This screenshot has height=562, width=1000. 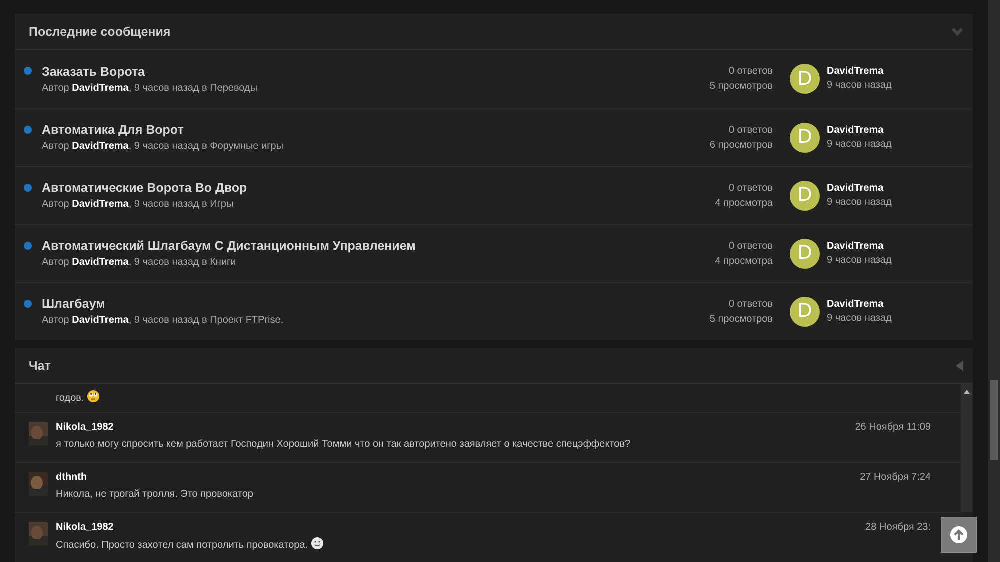 What do you see at coordinates (994, 420) in the screenshot?
I see `page-scrollbar` at bounding box center [994, 420].